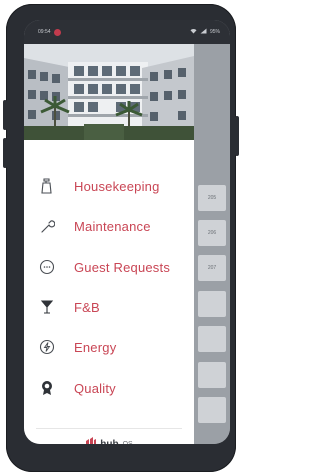  I want to click on status-bar: 09:54 95%, so click(127, 32).